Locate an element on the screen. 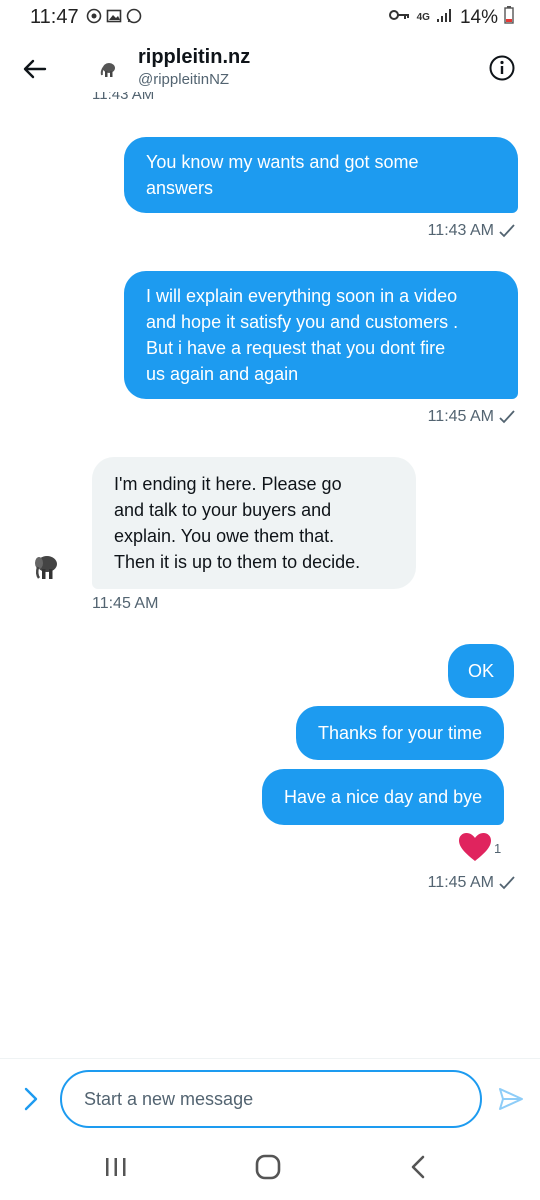 This screenshot has width=540, height=1200. message-input-placeholder: Start a new message is located at coordinates (169, 1098).